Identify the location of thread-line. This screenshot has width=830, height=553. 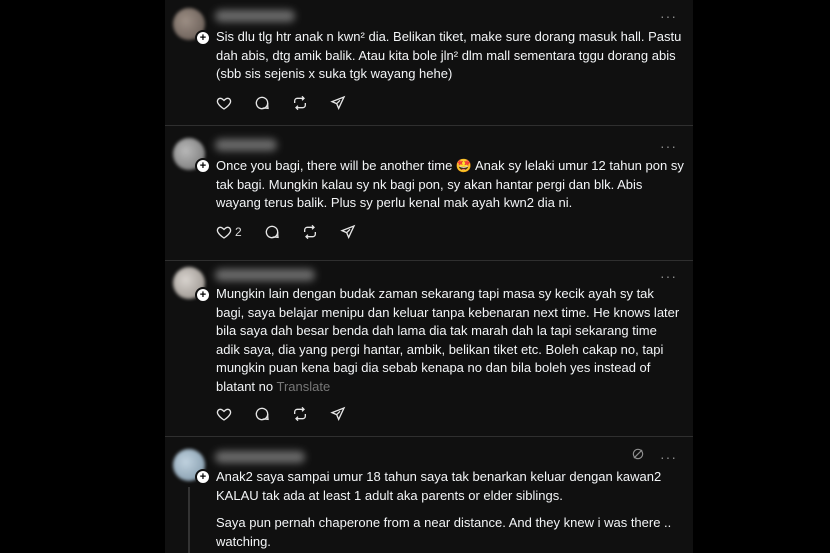
(189, 520).